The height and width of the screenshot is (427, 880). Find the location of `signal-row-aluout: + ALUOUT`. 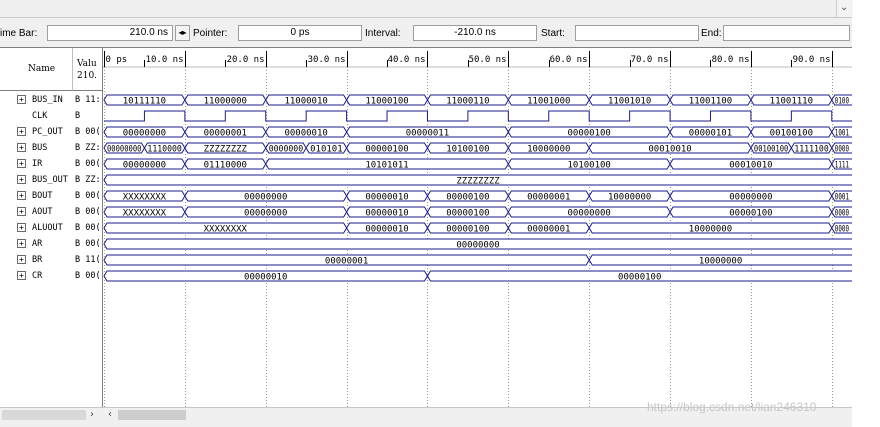

signal-row-aluout: + ALUOUT is located at coordinates (36, 228).